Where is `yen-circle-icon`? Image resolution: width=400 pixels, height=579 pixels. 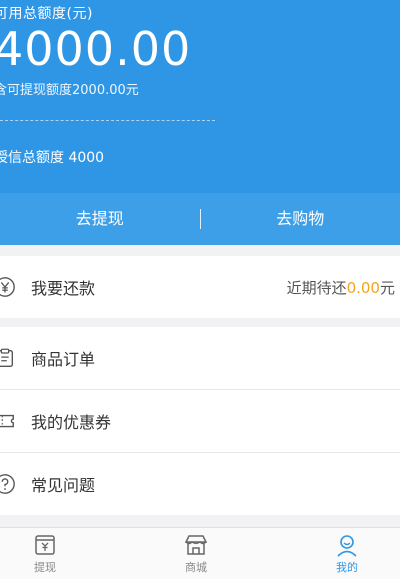
yen-circle-icon is located at coordinates (8, 287).